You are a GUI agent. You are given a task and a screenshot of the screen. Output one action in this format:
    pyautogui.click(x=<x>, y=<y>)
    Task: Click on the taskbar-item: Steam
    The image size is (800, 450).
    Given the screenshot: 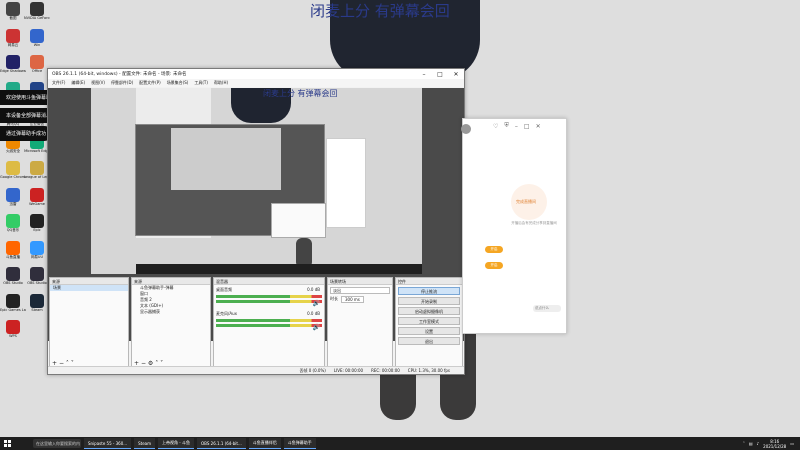 What is the action you would take?
    pyautogui.click(x=145, y=443)
    